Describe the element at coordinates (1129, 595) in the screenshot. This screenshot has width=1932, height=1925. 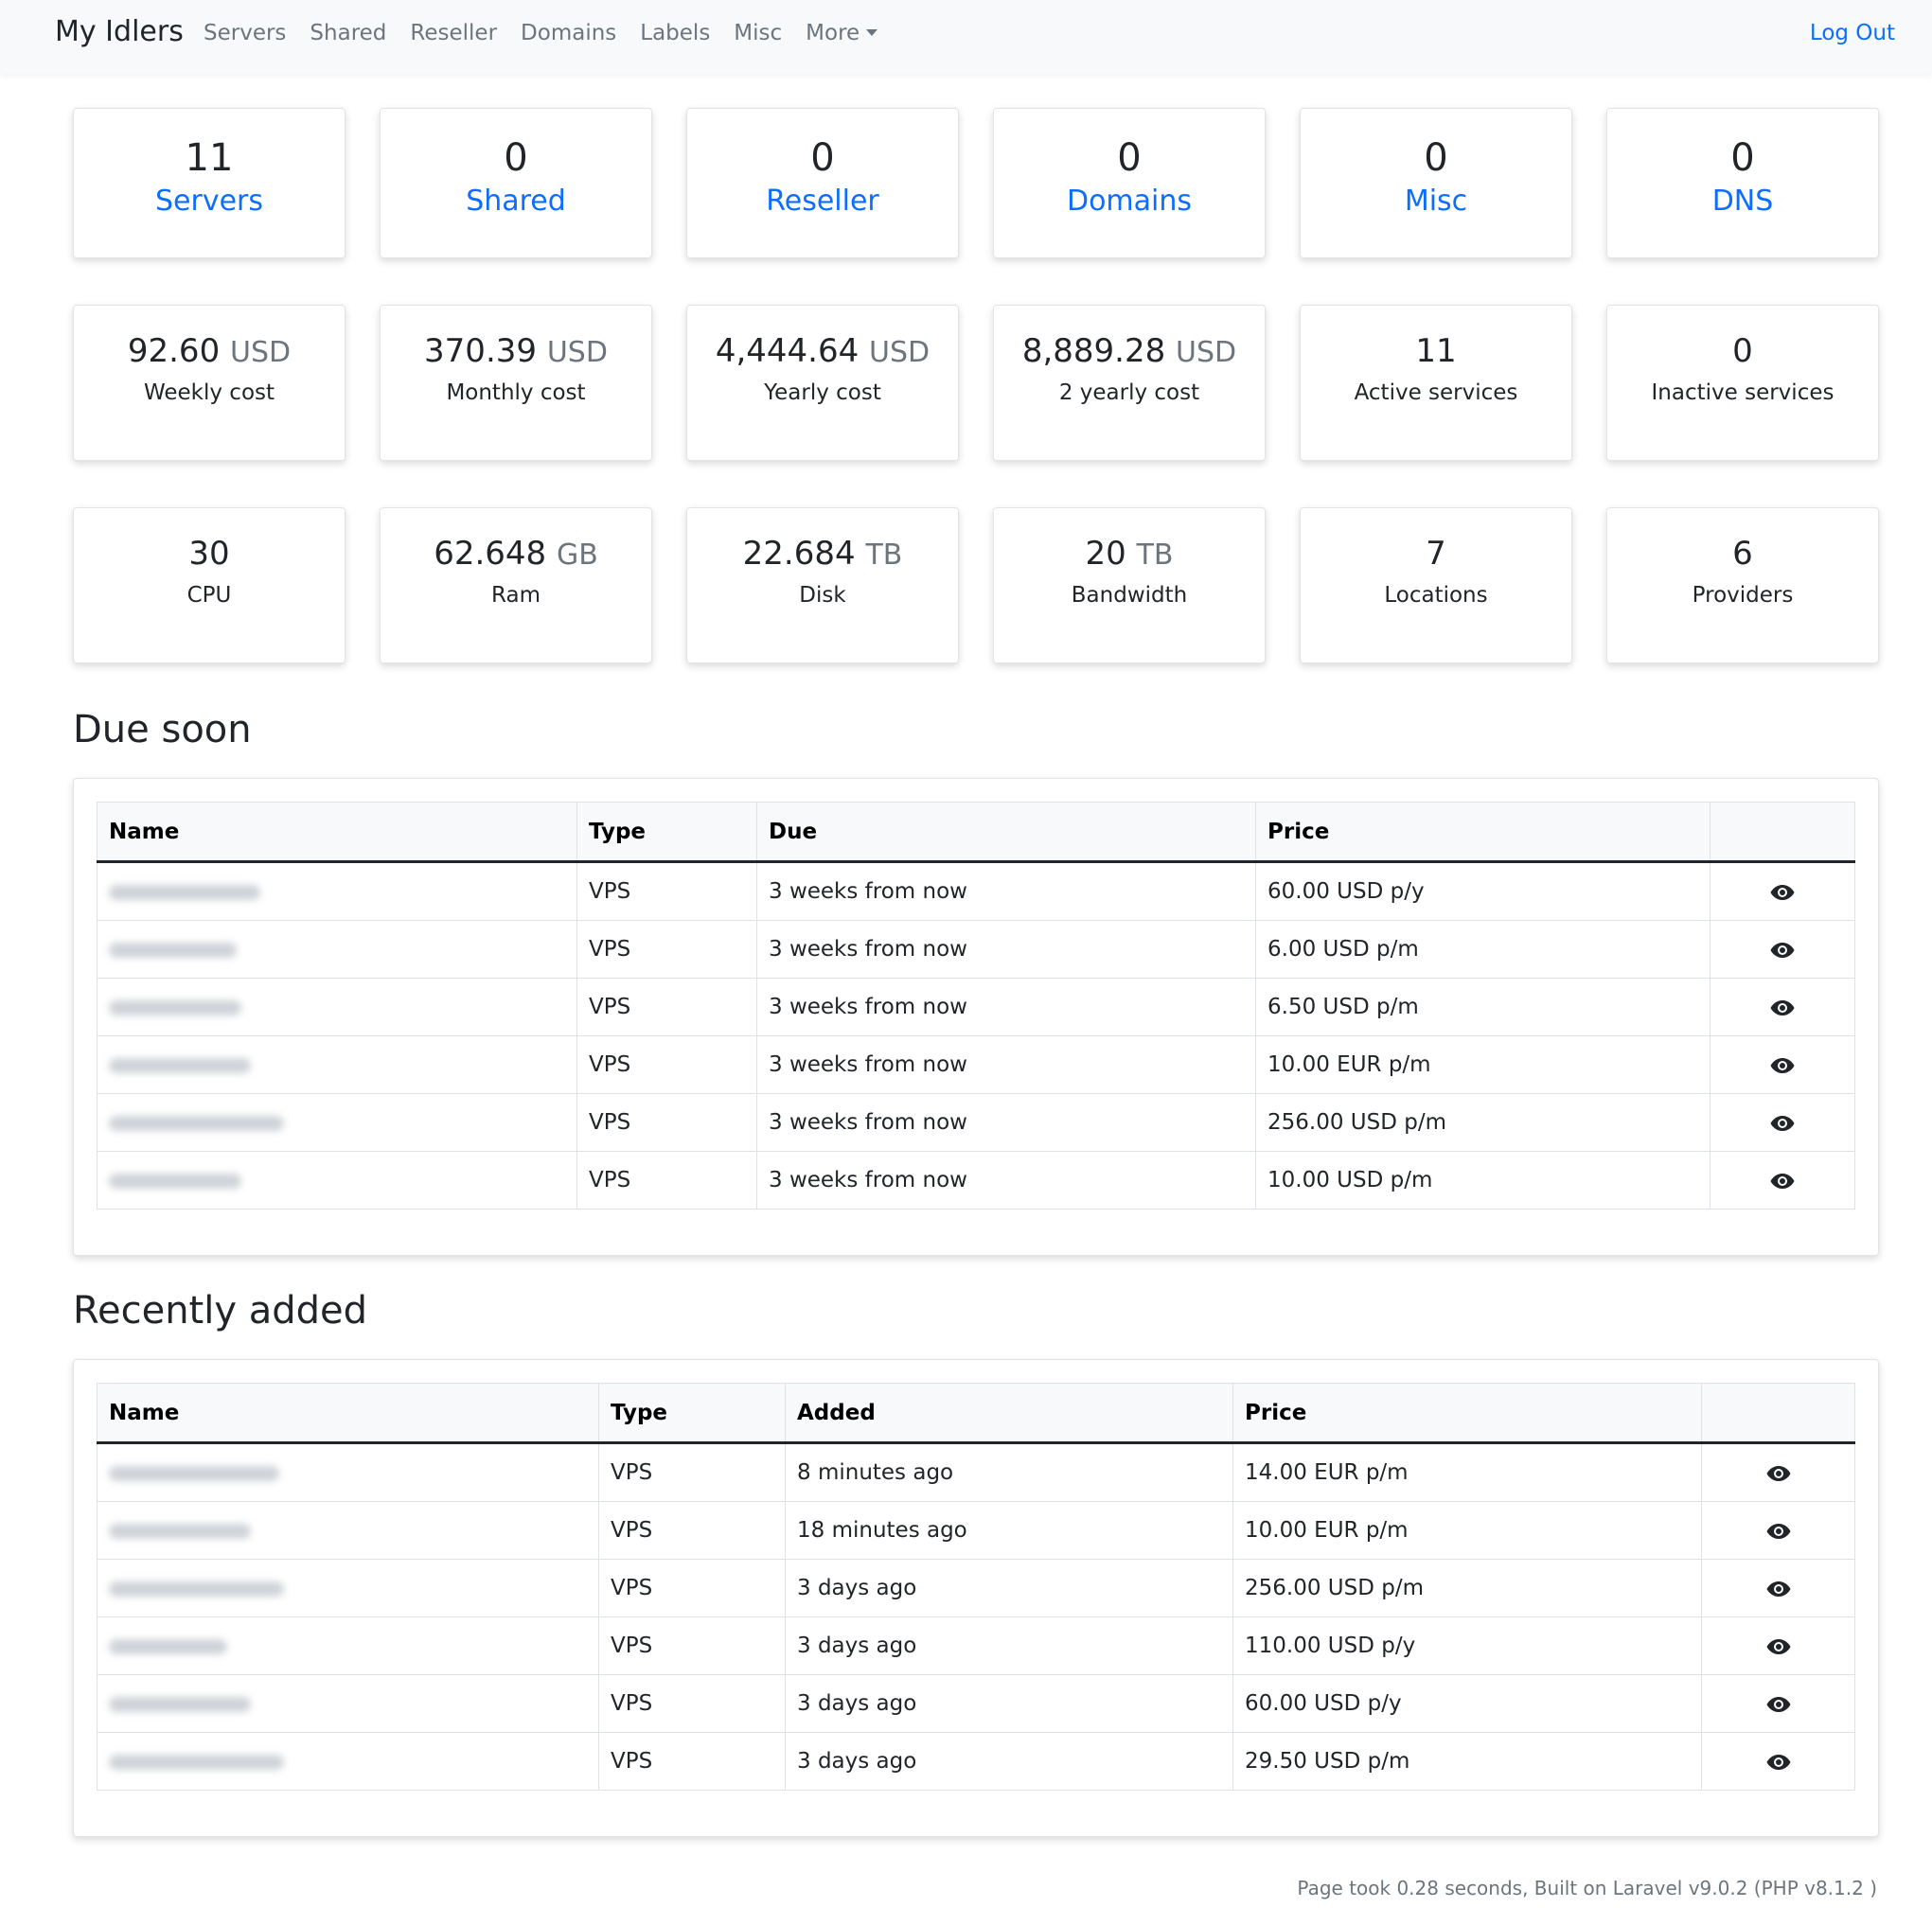
I see `stat-label: Bandwidth` at that location.